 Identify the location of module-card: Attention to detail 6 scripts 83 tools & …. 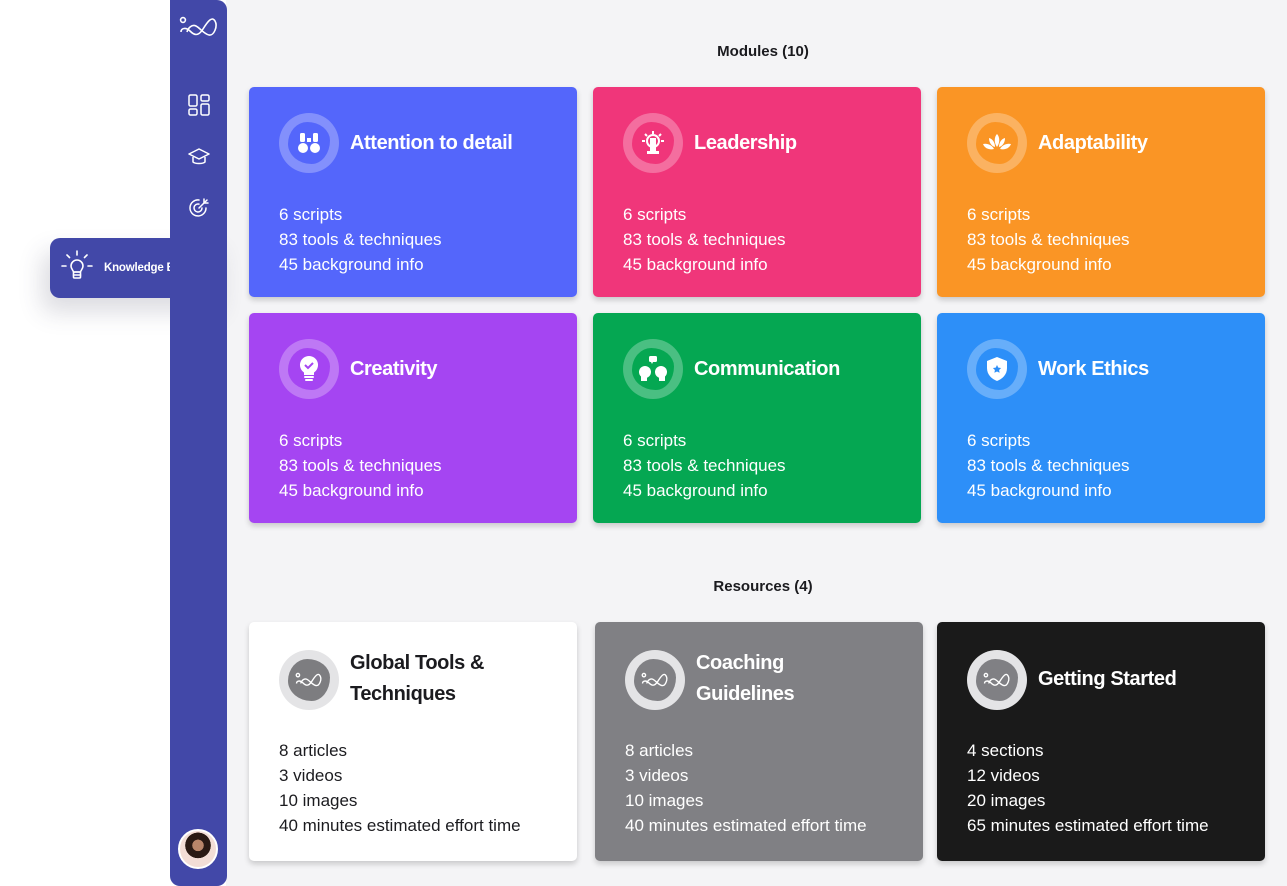
(413, 192).